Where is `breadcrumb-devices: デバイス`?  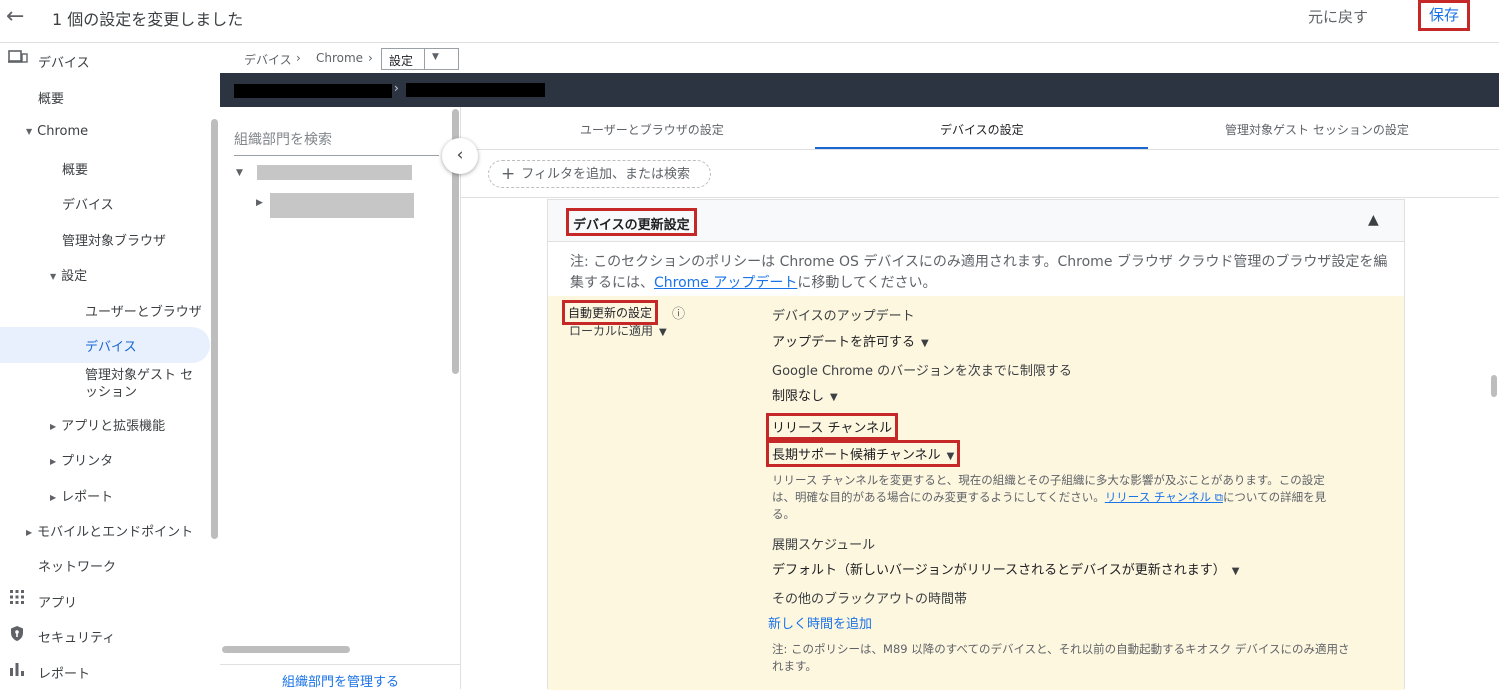
breadcrumb-devices: デバイス is located at coordinates (268, 59).